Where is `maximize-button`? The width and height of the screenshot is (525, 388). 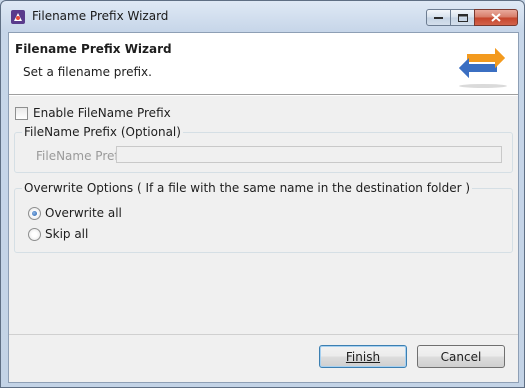 maximize-button is located at coordinates (462, 17).